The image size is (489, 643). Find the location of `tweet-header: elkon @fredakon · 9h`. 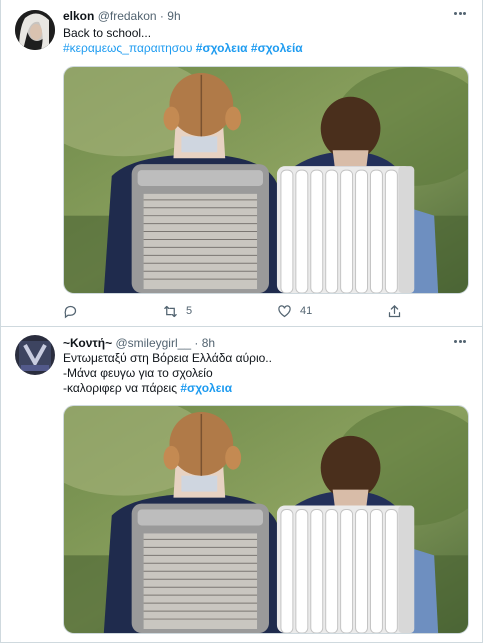

tweet-header: elkon @fredakon · 9h is located at coordinates (122, 16).